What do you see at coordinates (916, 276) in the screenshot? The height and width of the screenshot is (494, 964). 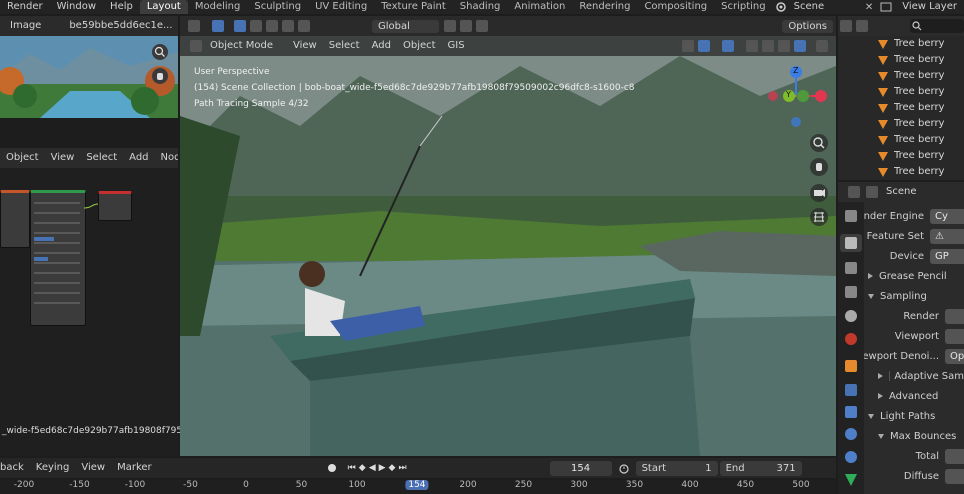 I see `grease-pencil-panel: Grease Pencil` at bounding box center [916, 276].